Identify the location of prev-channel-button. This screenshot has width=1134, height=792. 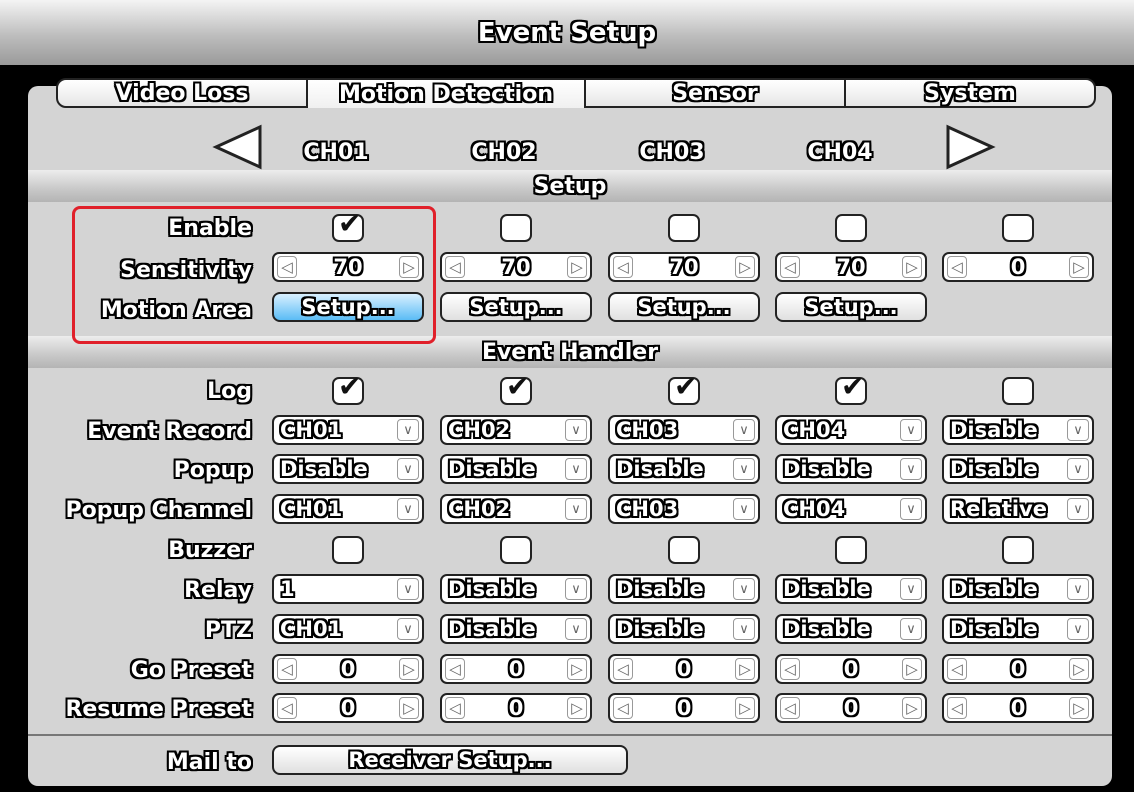
(238, 147).